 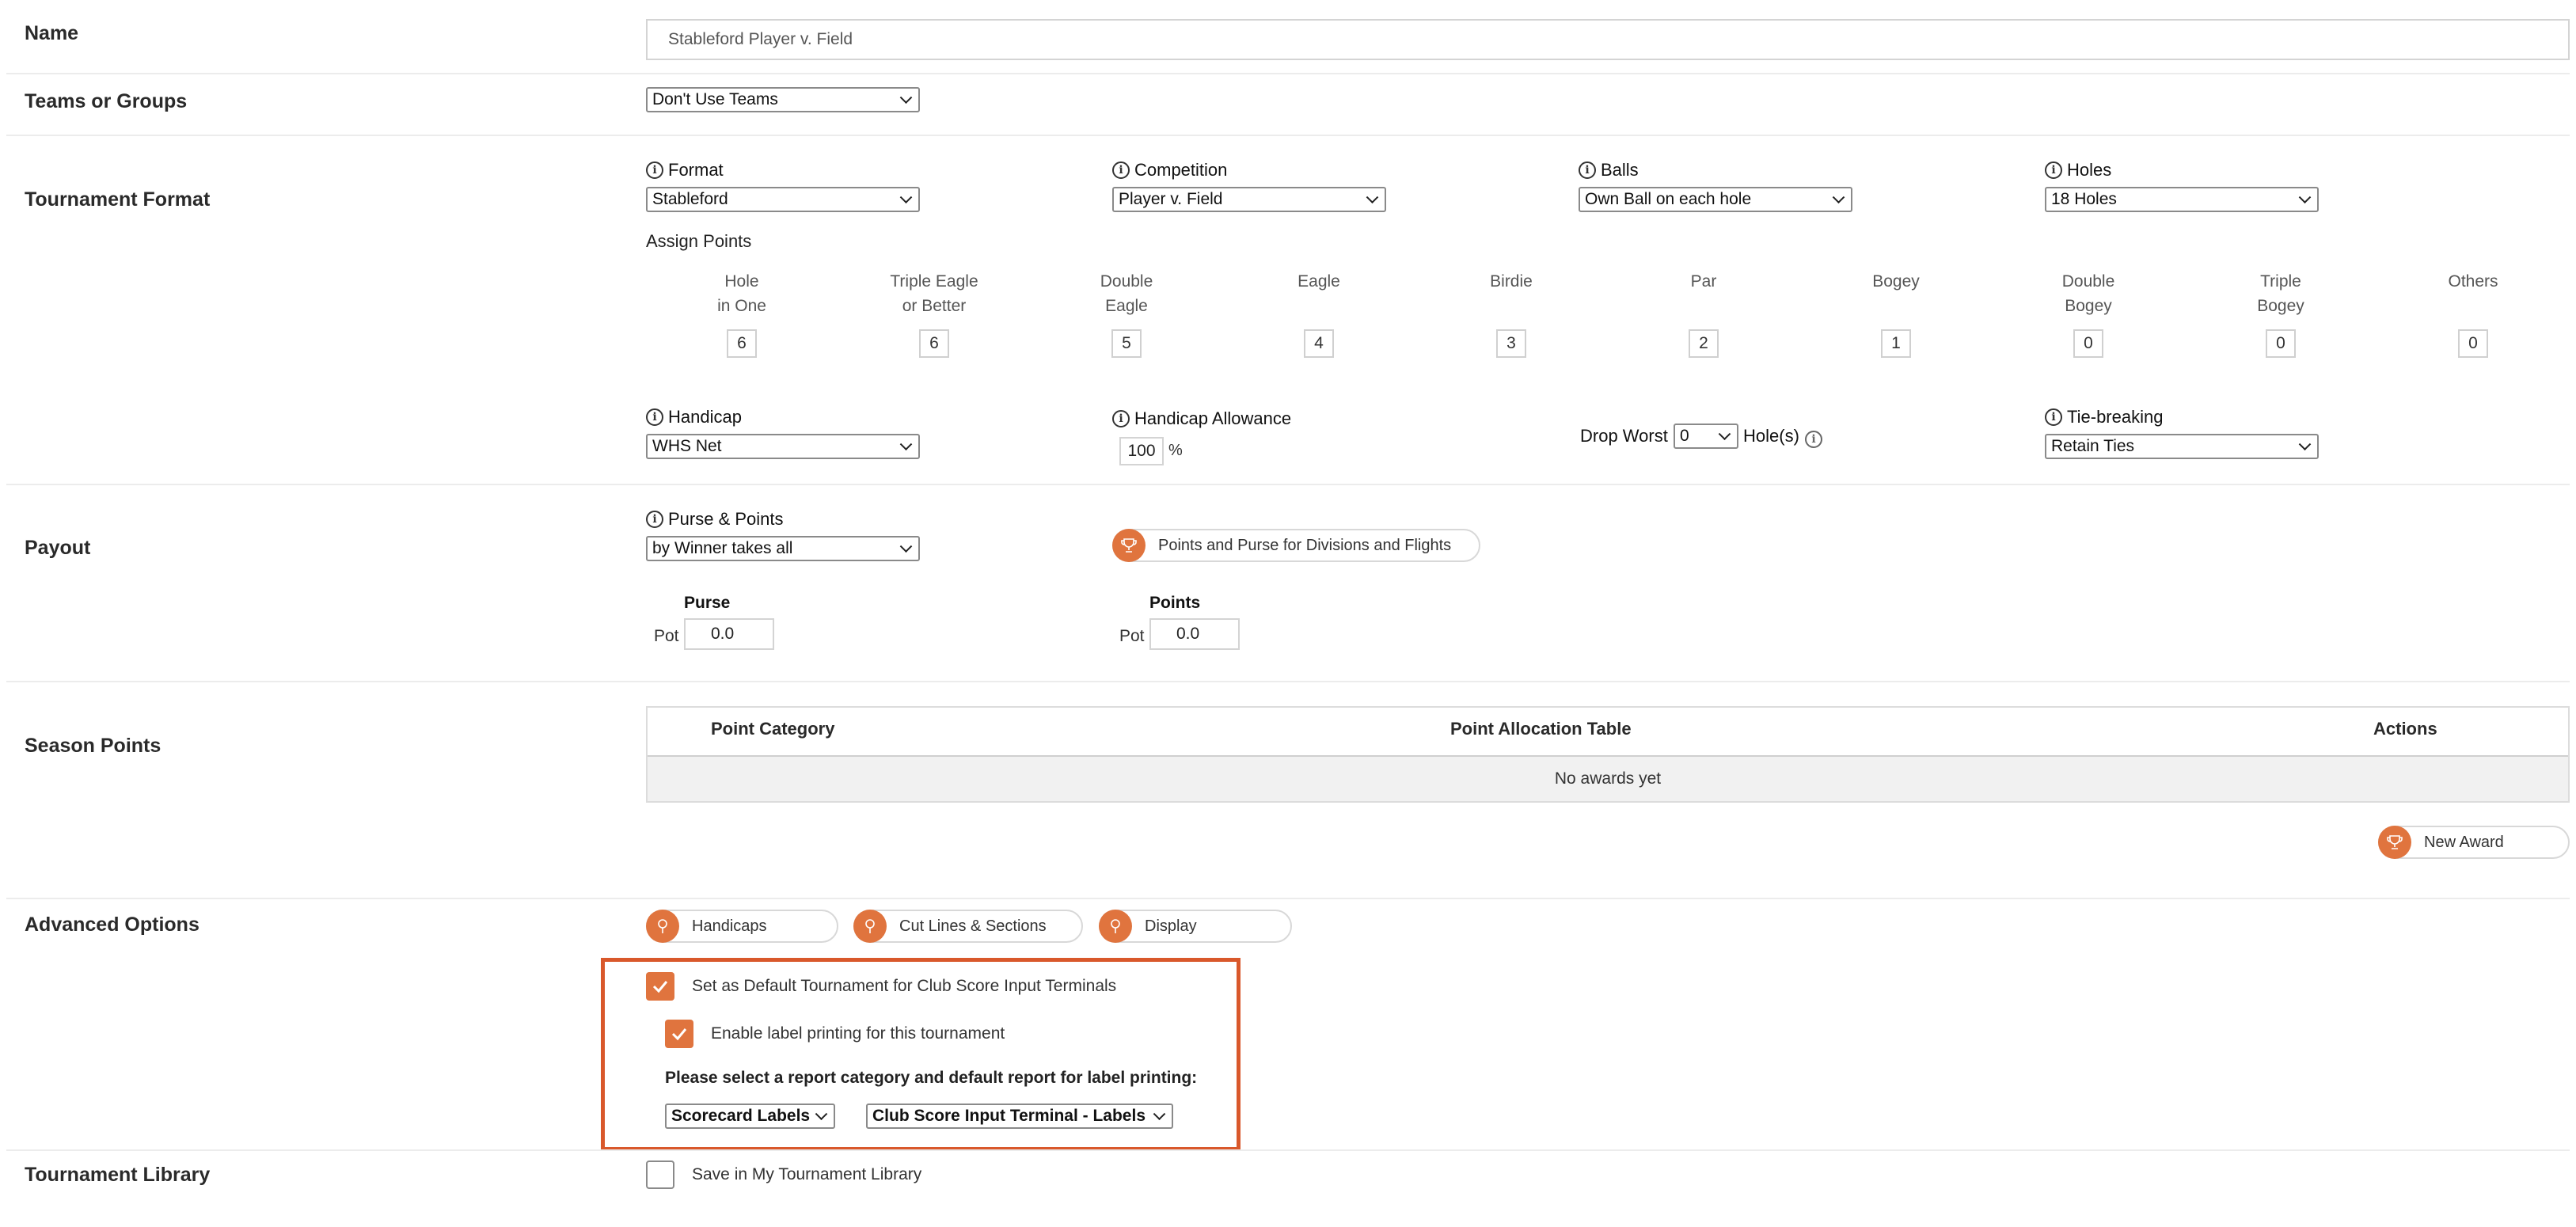 What do you see at coordinates (2104, 417) in the screenshot?
I see `tie-breaking-label: i Tie-breaking` at bounding box center [2104, 417].